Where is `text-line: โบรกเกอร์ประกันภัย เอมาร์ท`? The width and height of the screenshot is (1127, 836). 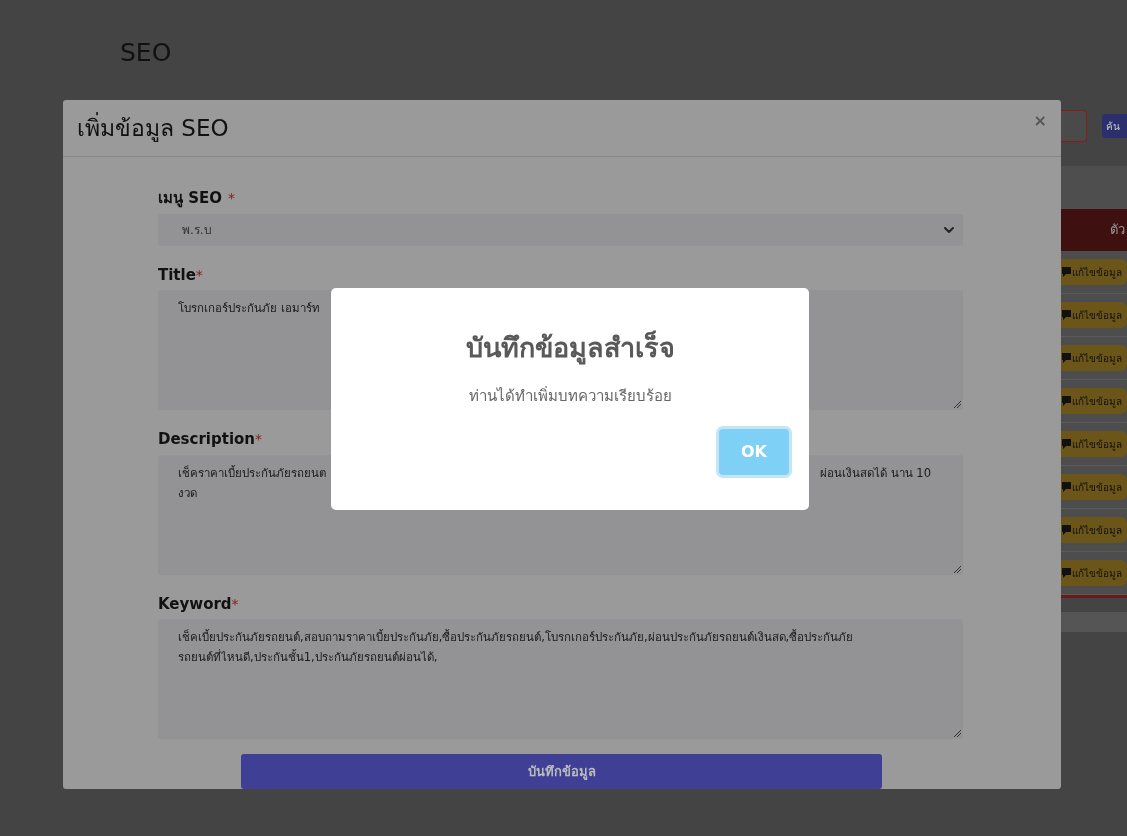 text-line: โบรกเกอร์ประกันภัย เอมาร์ท is located at coordinates (249, 308).